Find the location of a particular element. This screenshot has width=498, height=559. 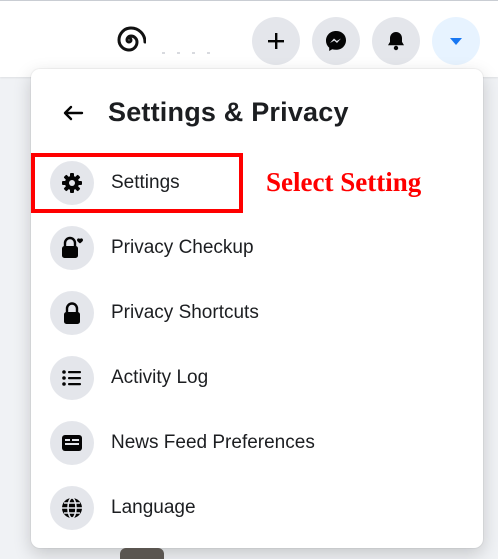

globe-icon is located at coordinates (72, 508).